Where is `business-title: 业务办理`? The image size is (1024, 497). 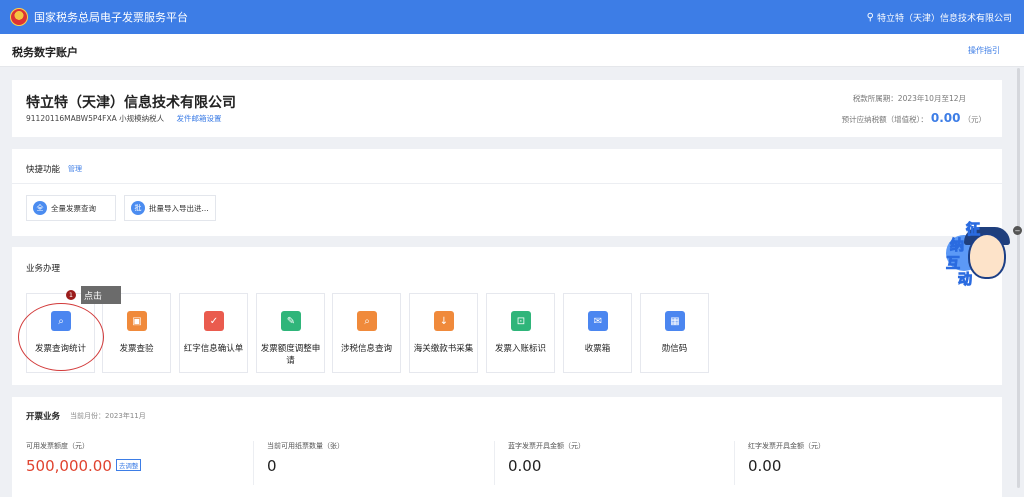 business-title: 业务办理 is located at coordinates (43, 269).